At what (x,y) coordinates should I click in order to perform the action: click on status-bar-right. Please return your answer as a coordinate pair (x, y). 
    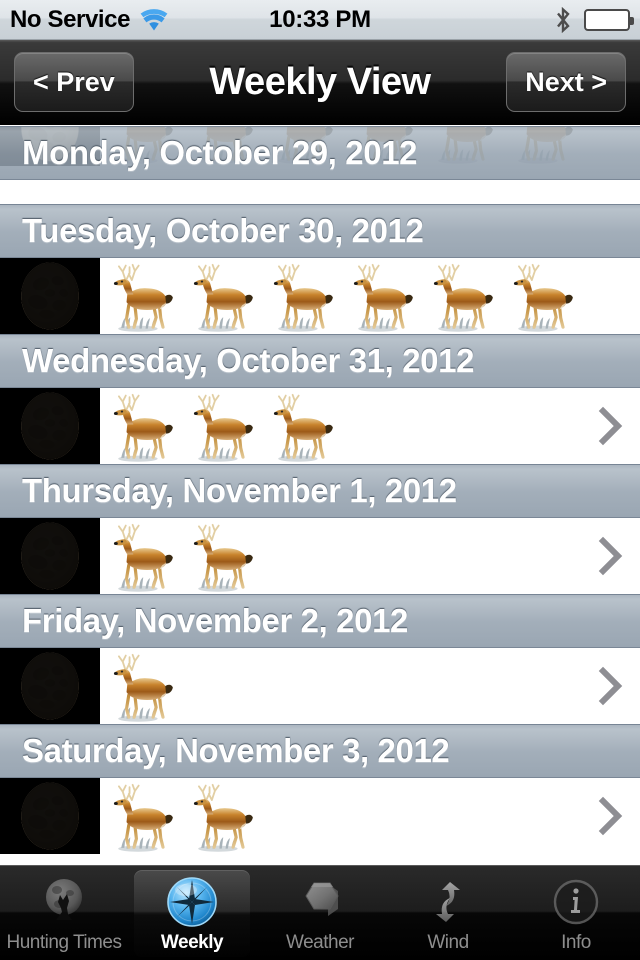
    Looking at the image, I should click on (594, 20).